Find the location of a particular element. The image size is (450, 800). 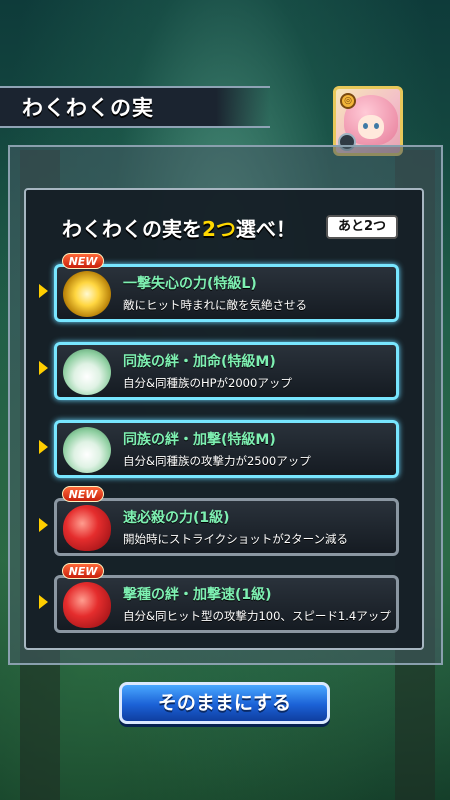

option-name: 一撃失心の力(特級L) is located at coordinates (190, 284).